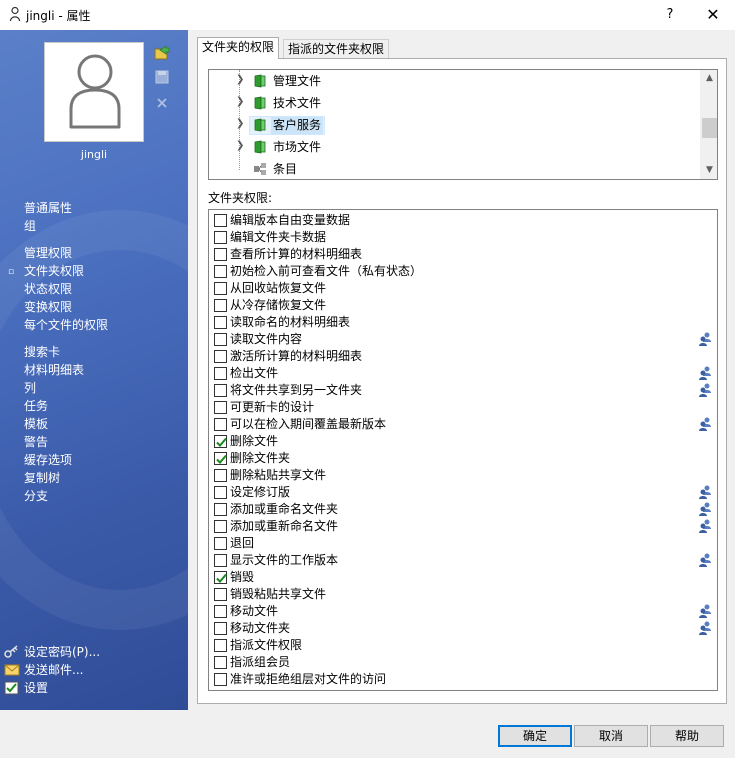 The image size is (735, 758). What do you see at coordinates (454, 125) in the screenshot?
I see `tree-item: ❯ 客户服务` at bounding box center [454, 125].